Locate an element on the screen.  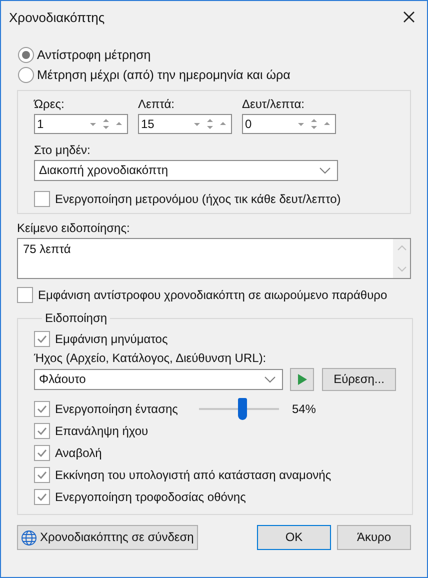
globe-icon is located at coordinates (29, 538).